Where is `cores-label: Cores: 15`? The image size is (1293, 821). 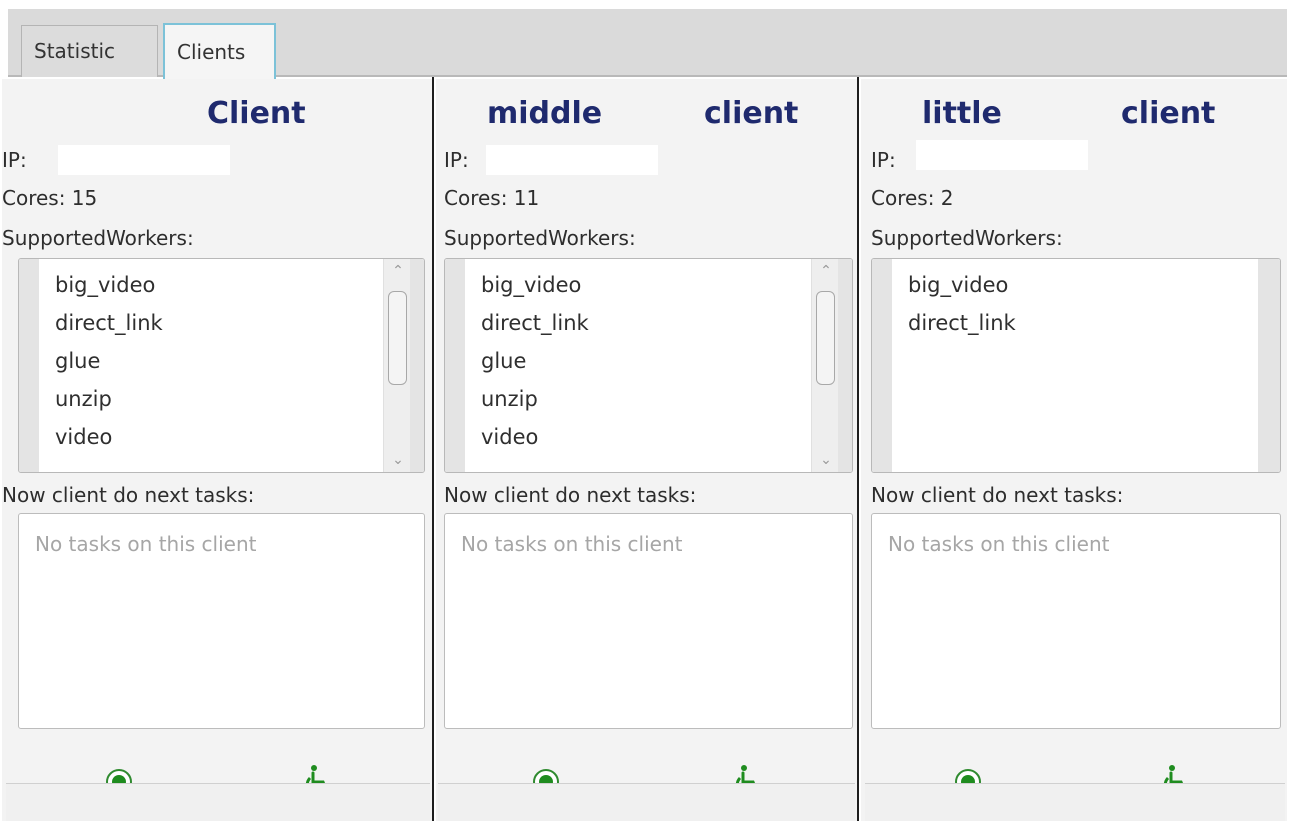 cores-label: Cores: 15 is located at coordinates (50, 198).